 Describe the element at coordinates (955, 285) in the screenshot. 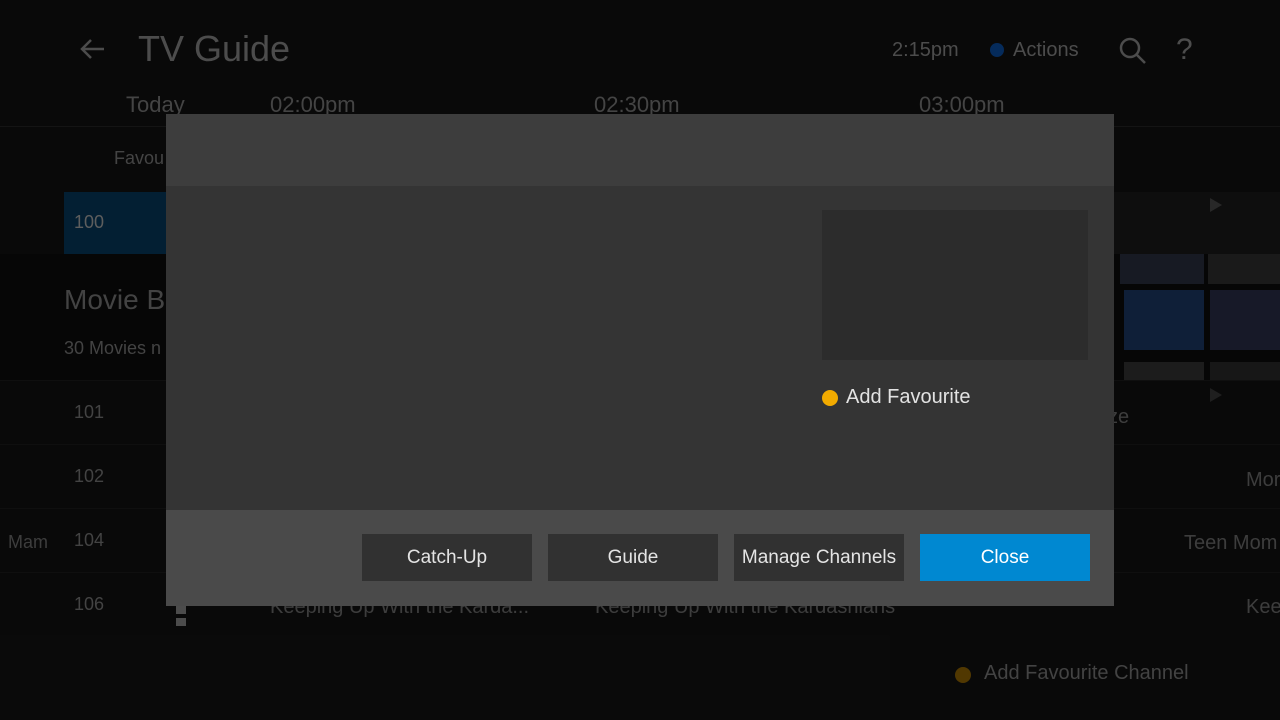

I see `channel-preview-image` at that location.